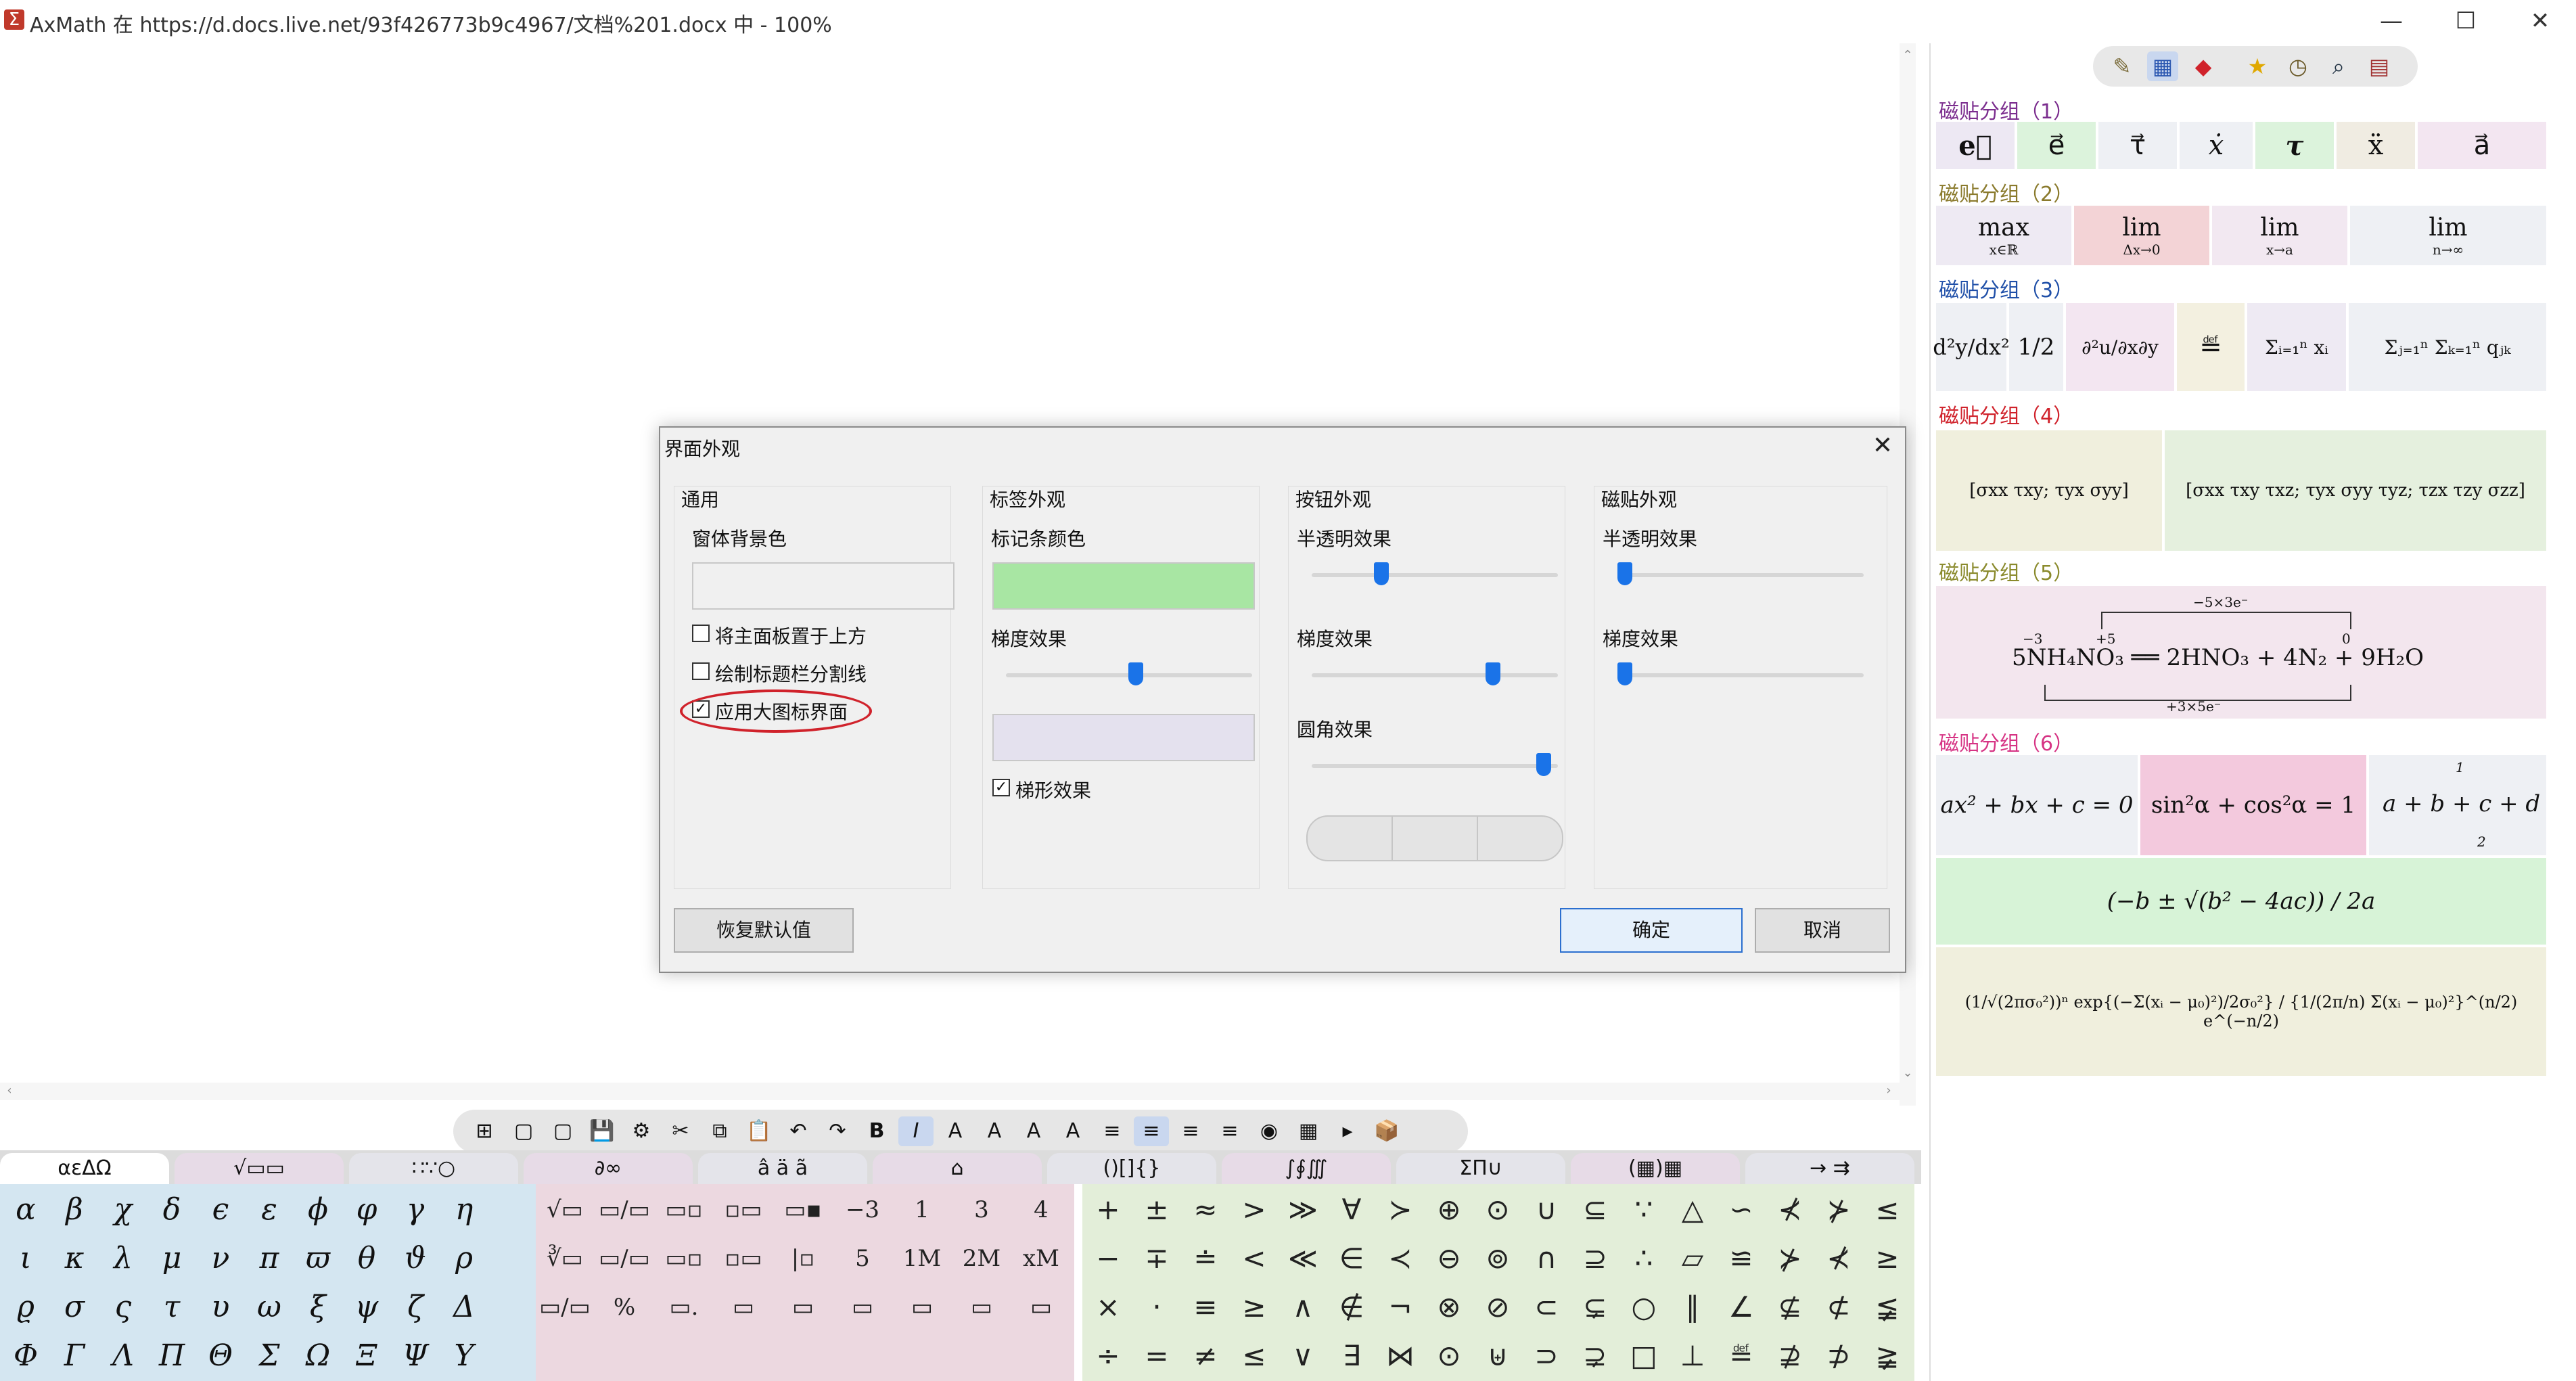  I want to click on color-icon: ◉, so click(1269, 1131).